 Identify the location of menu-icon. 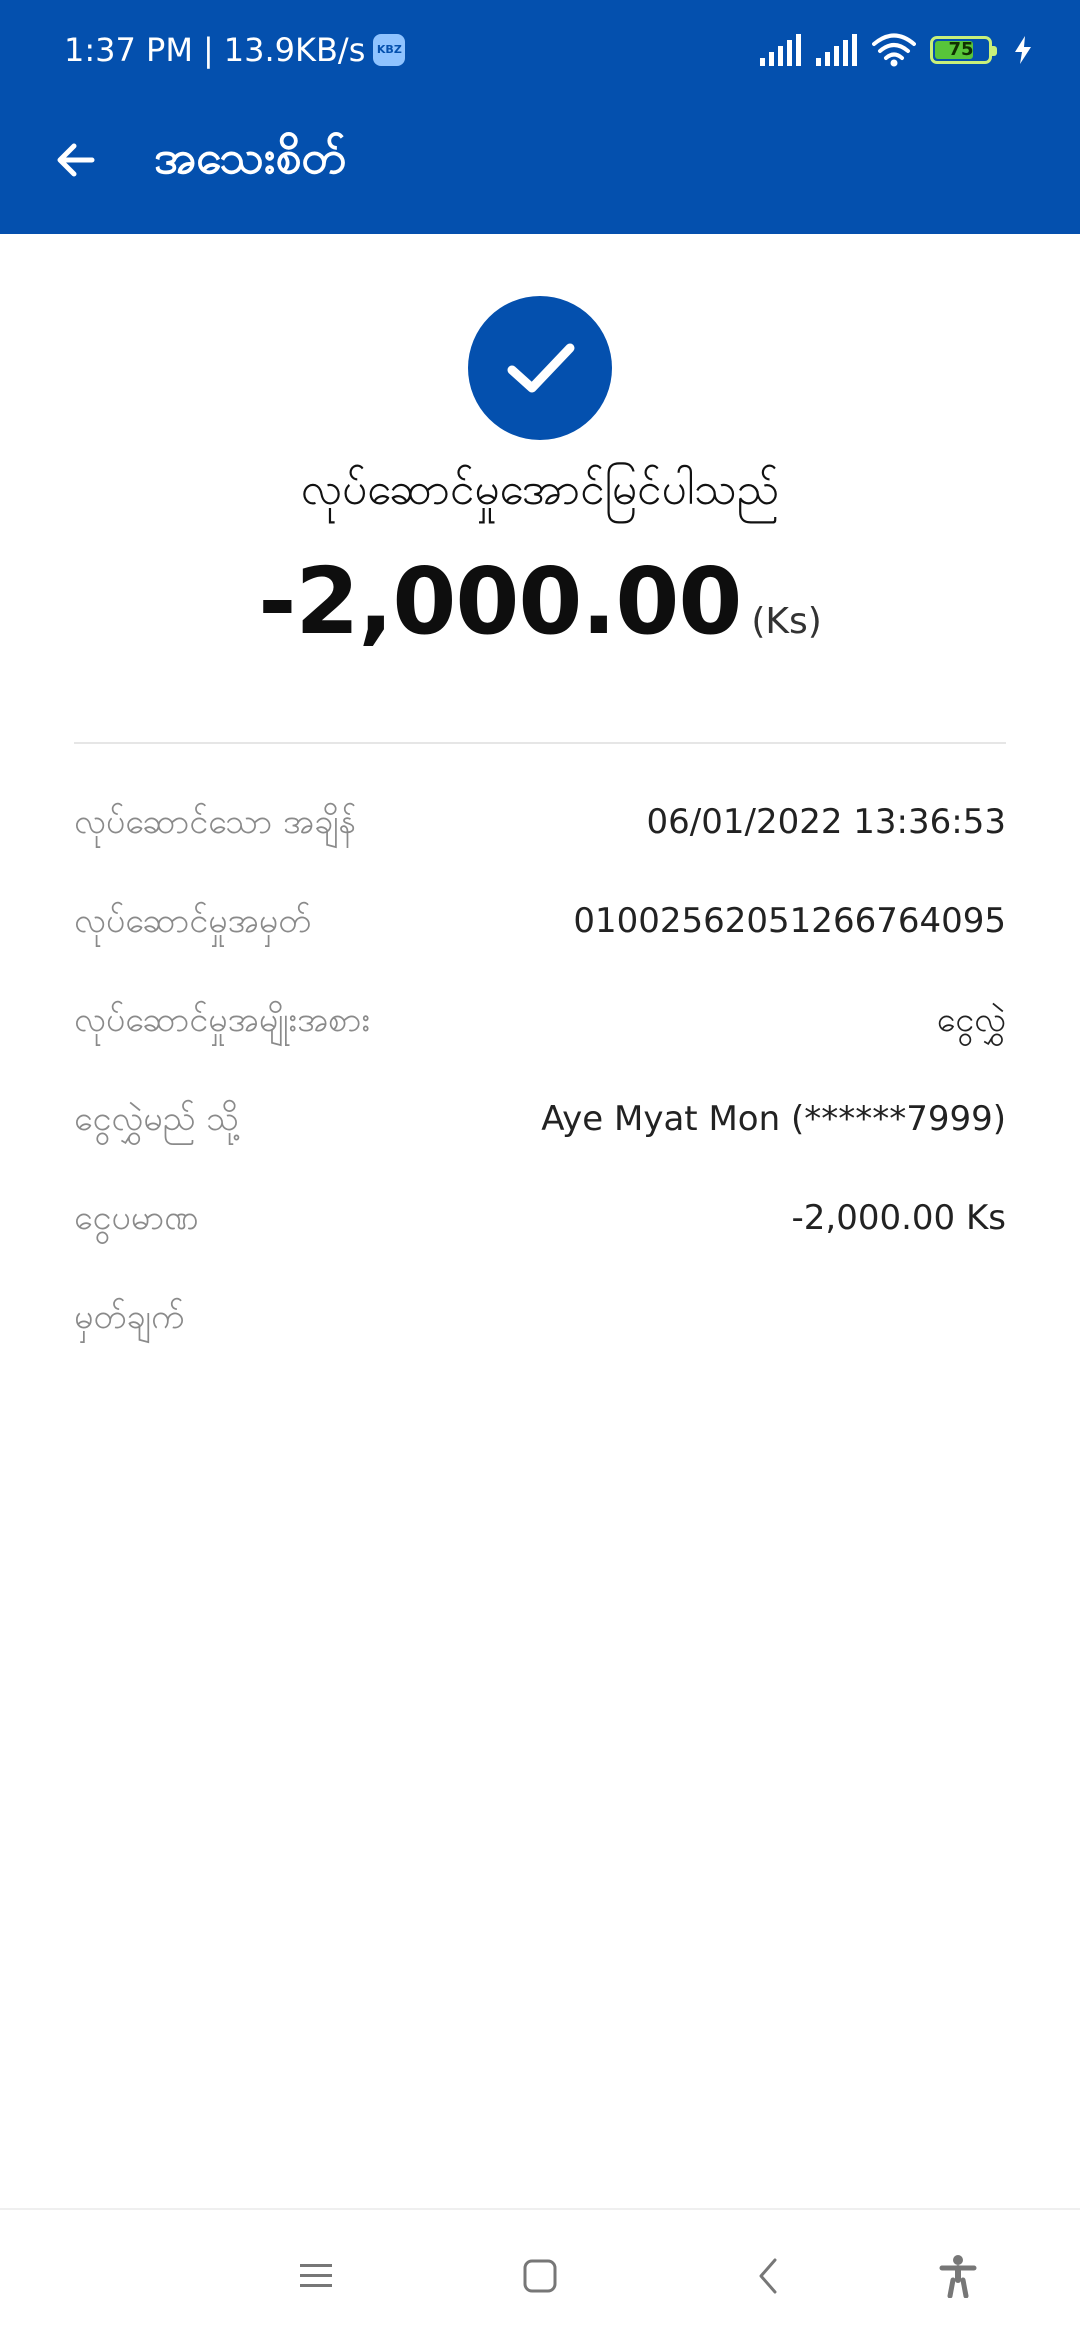
(316, 2275).